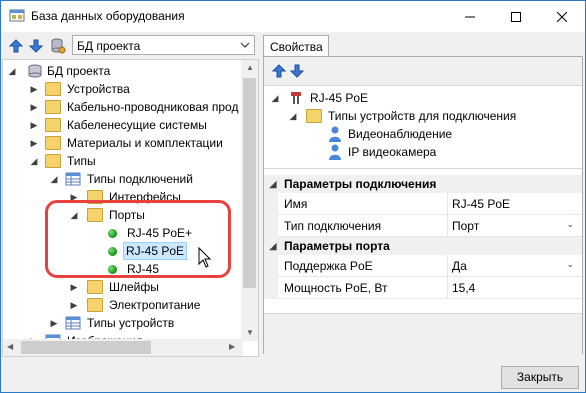  I want to click on mouse-cursor-icon, so click(205, 257).